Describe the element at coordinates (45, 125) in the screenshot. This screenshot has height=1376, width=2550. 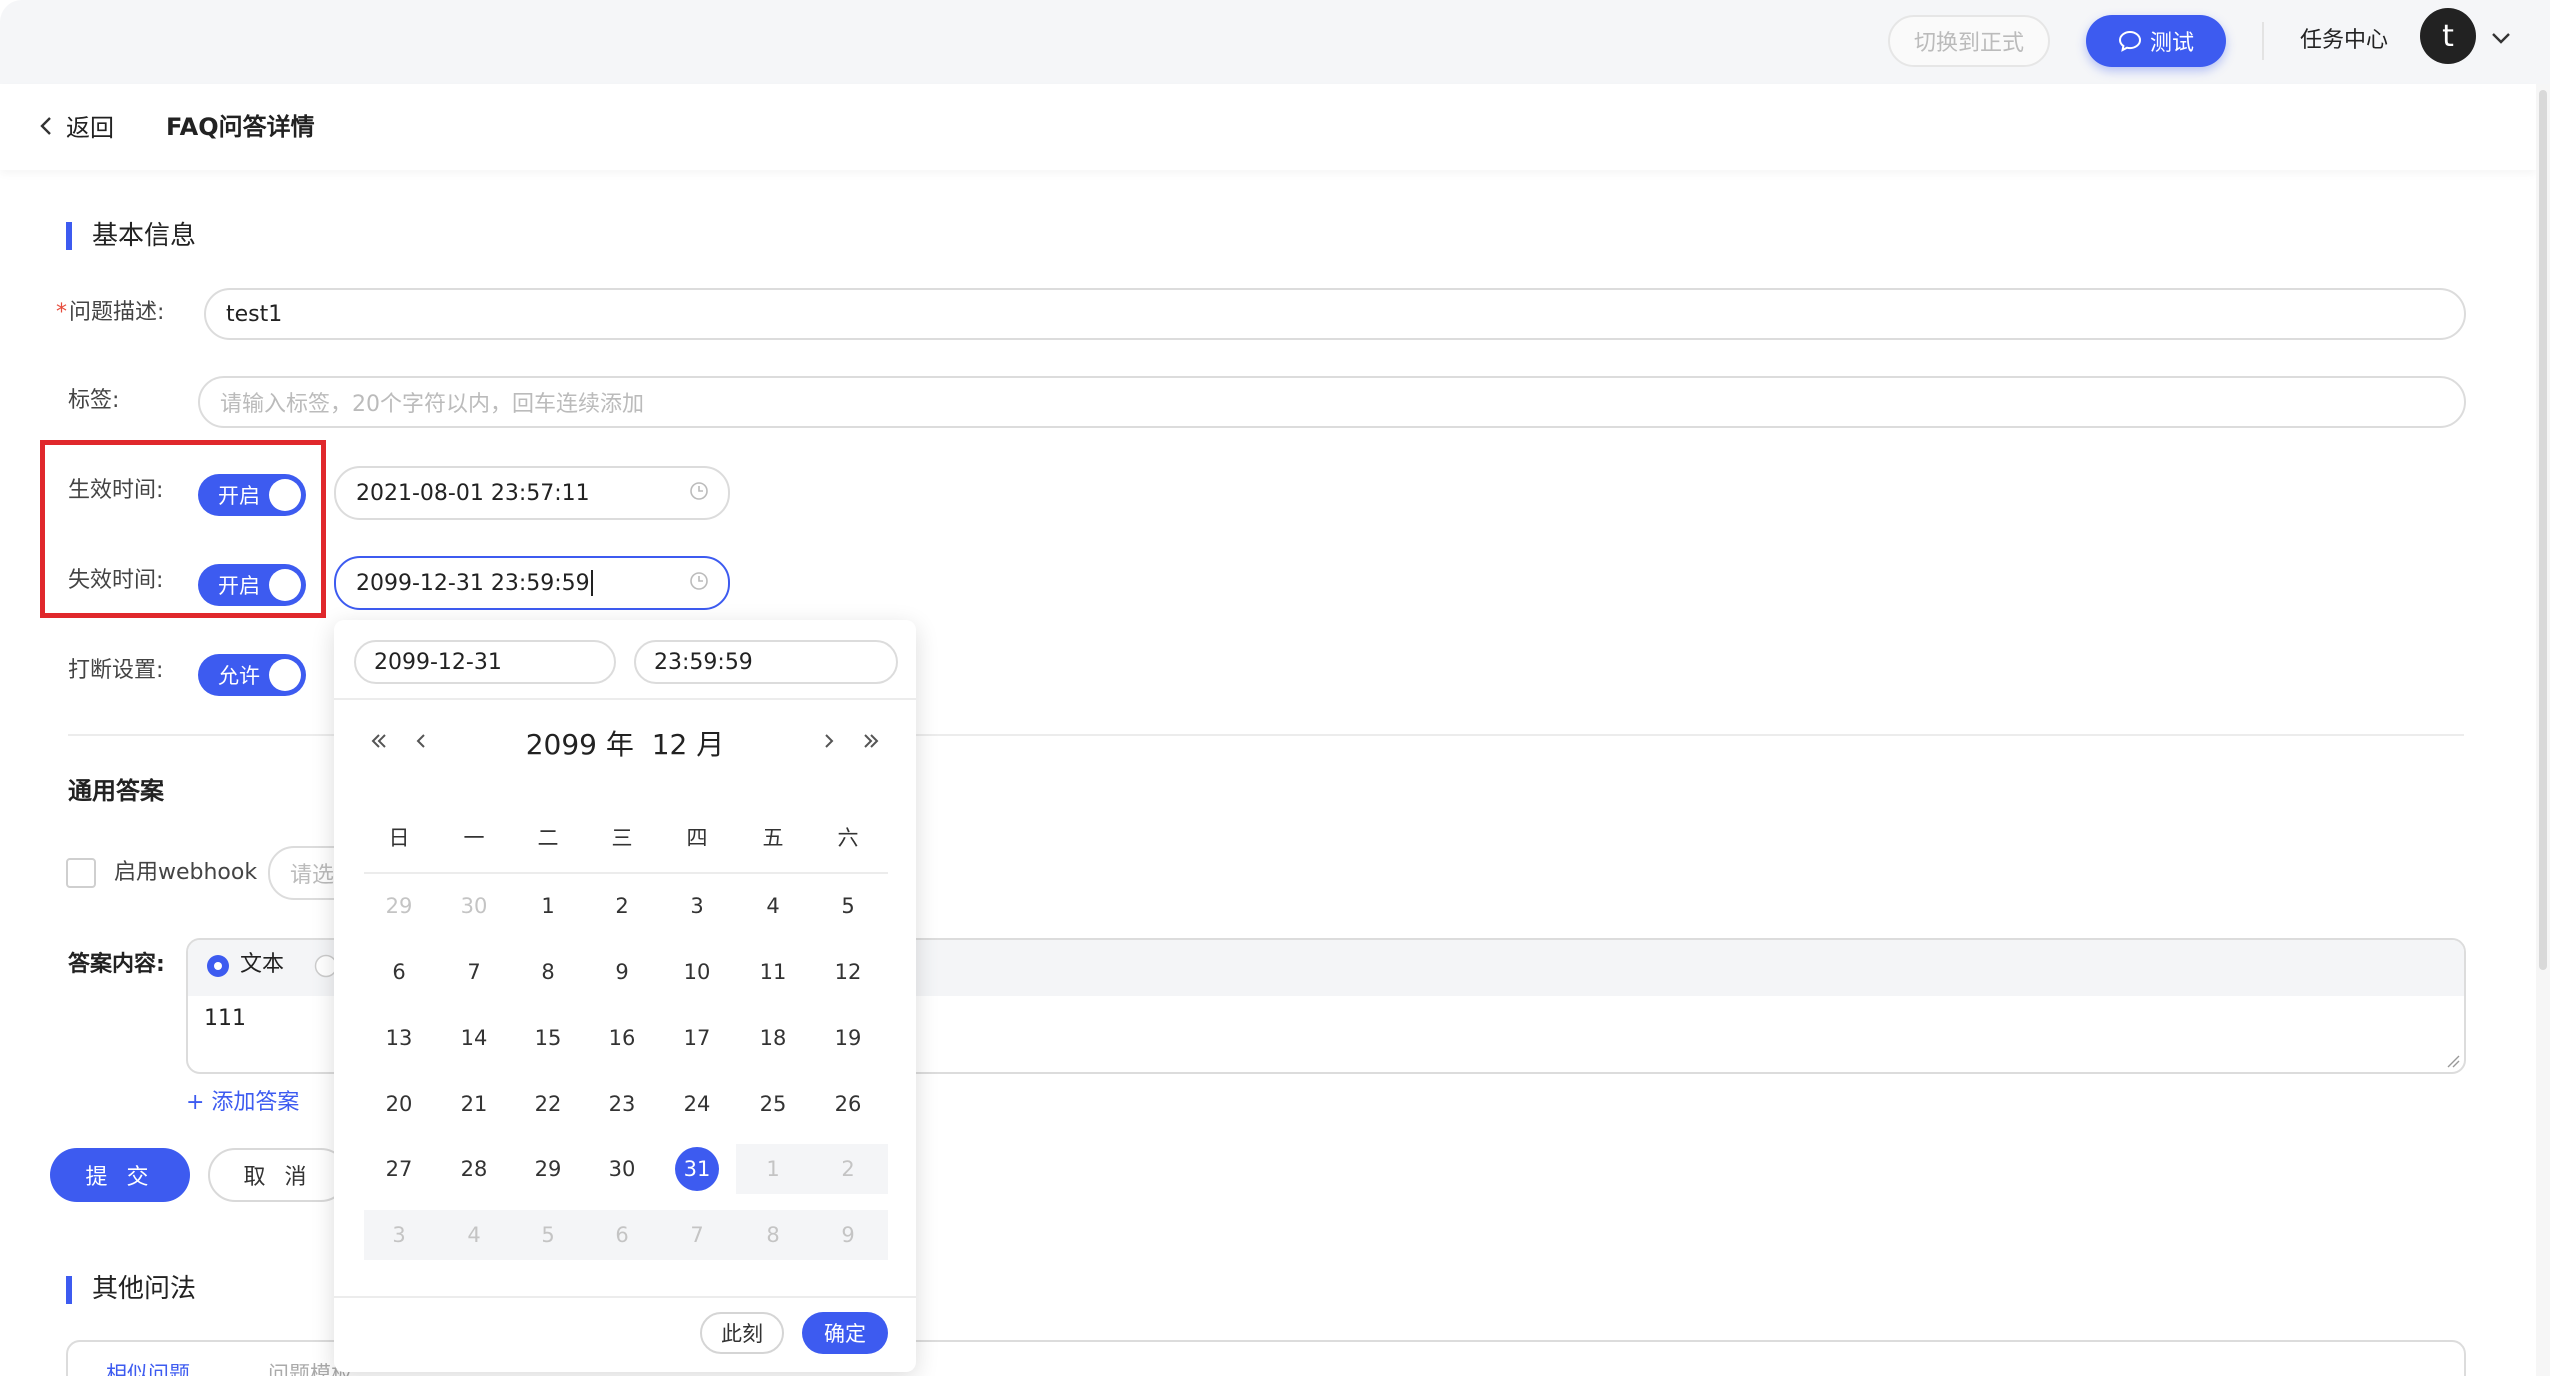
I see `chevron-left-icon` at that location.